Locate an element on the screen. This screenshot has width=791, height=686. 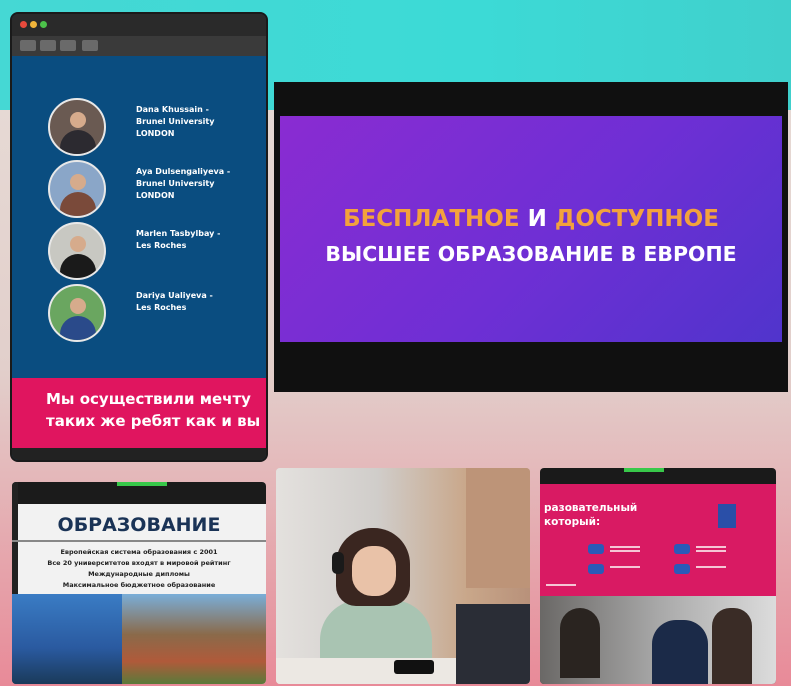
education-line: Международные дипломы is located at coordinates (139, 574).